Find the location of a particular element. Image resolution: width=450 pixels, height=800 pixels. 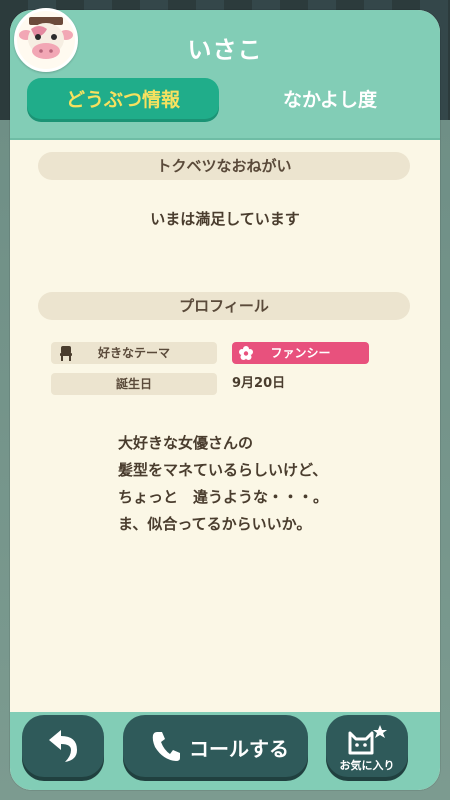

profile-section-title: プロフィール is located at coordinates (224, 306).